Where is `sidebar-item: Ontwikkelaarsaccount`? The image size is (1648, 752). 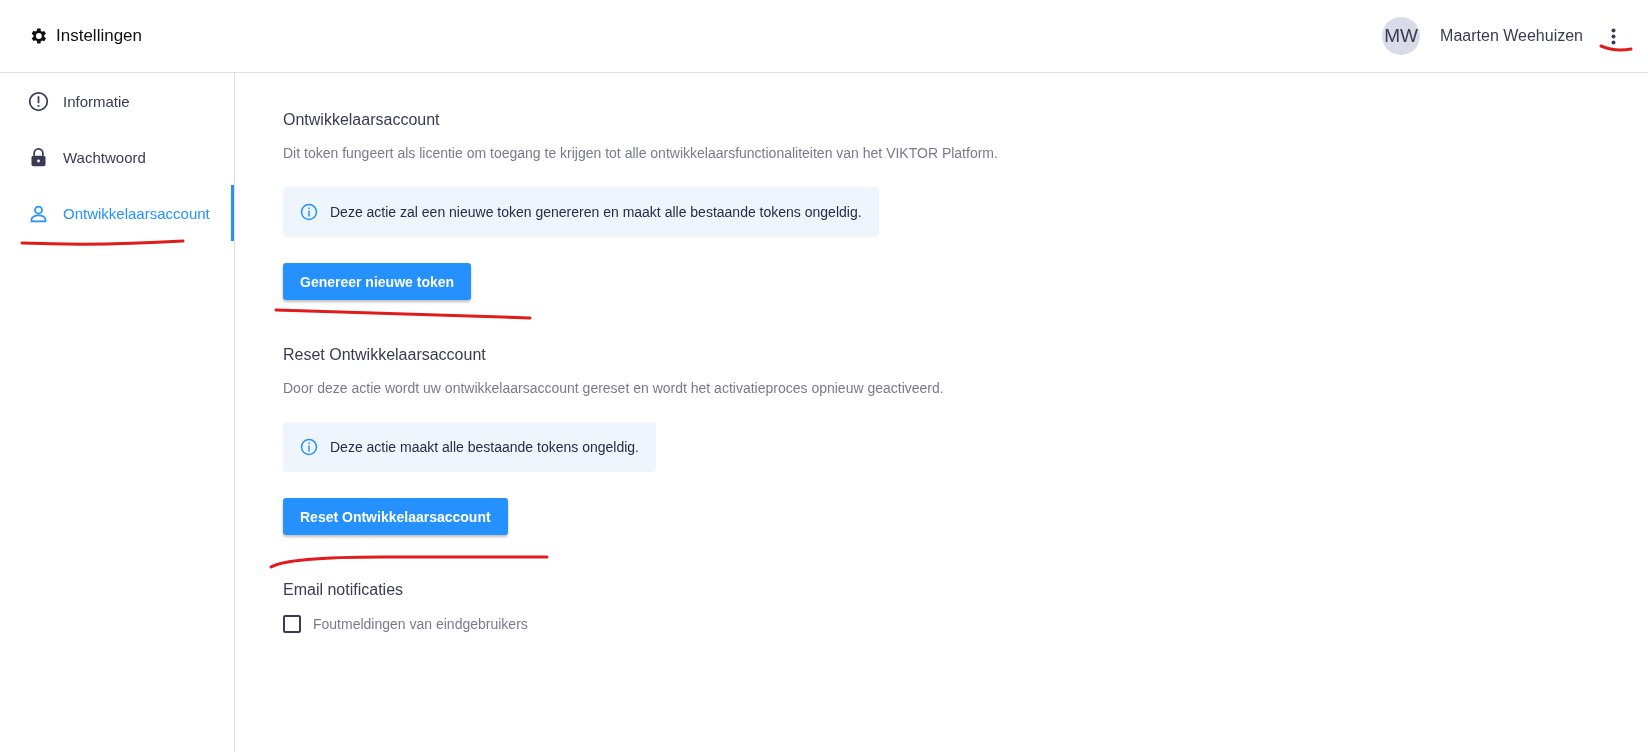 sidebar-item: Ontwikkelaarsaccount is located at coordinates (117, 213).